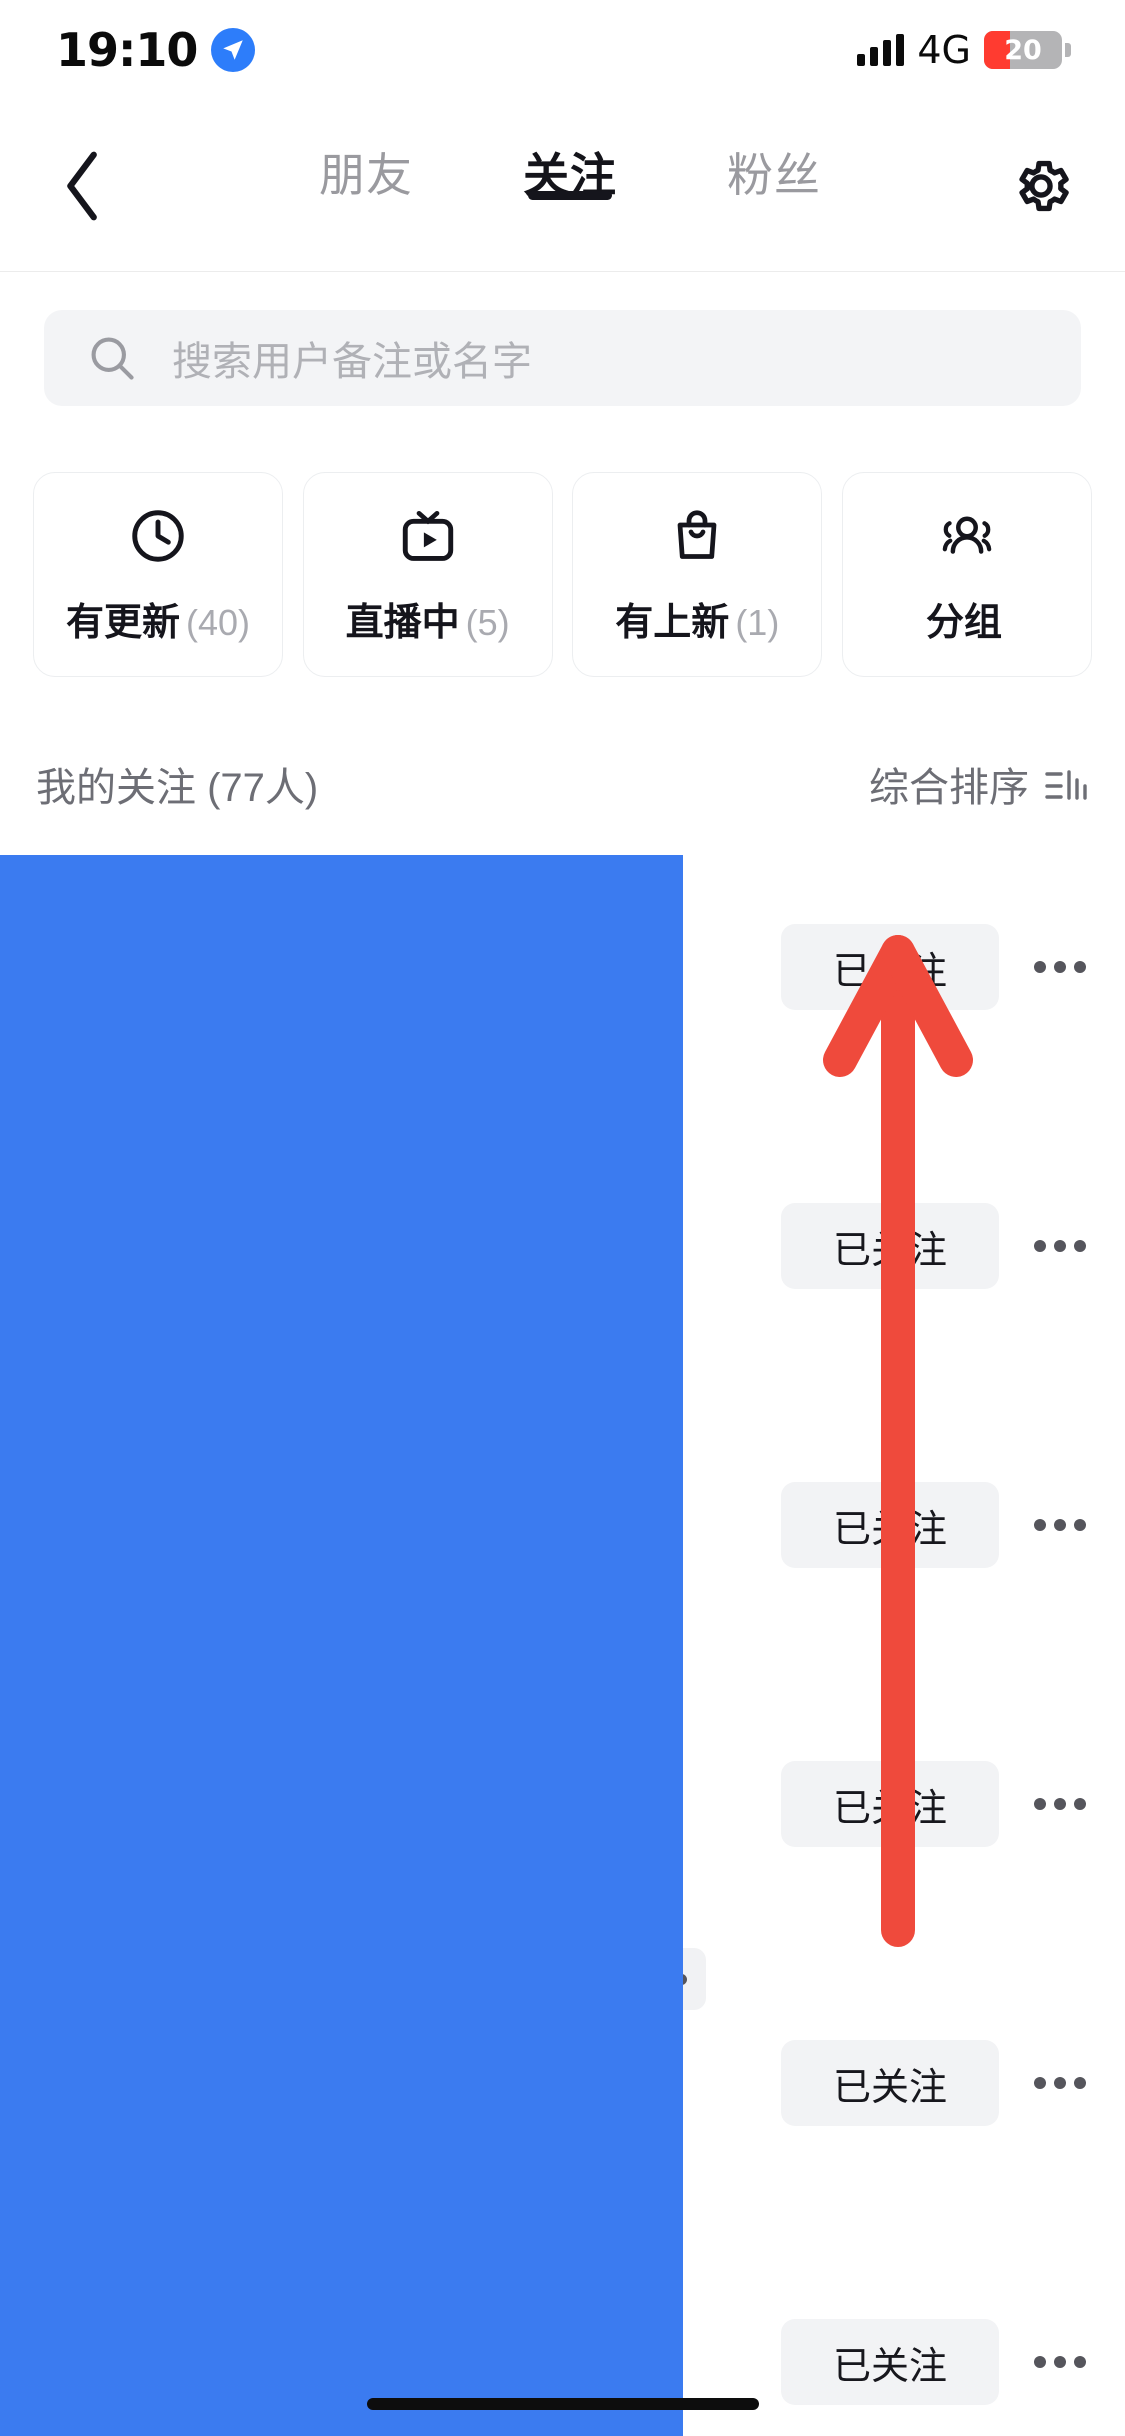 The image size is (1125, 2436). What do you see at coordinates (966, 574) in the screenshot?
I see `filter-card-groups: 分组` at bounding box center [966, 574].